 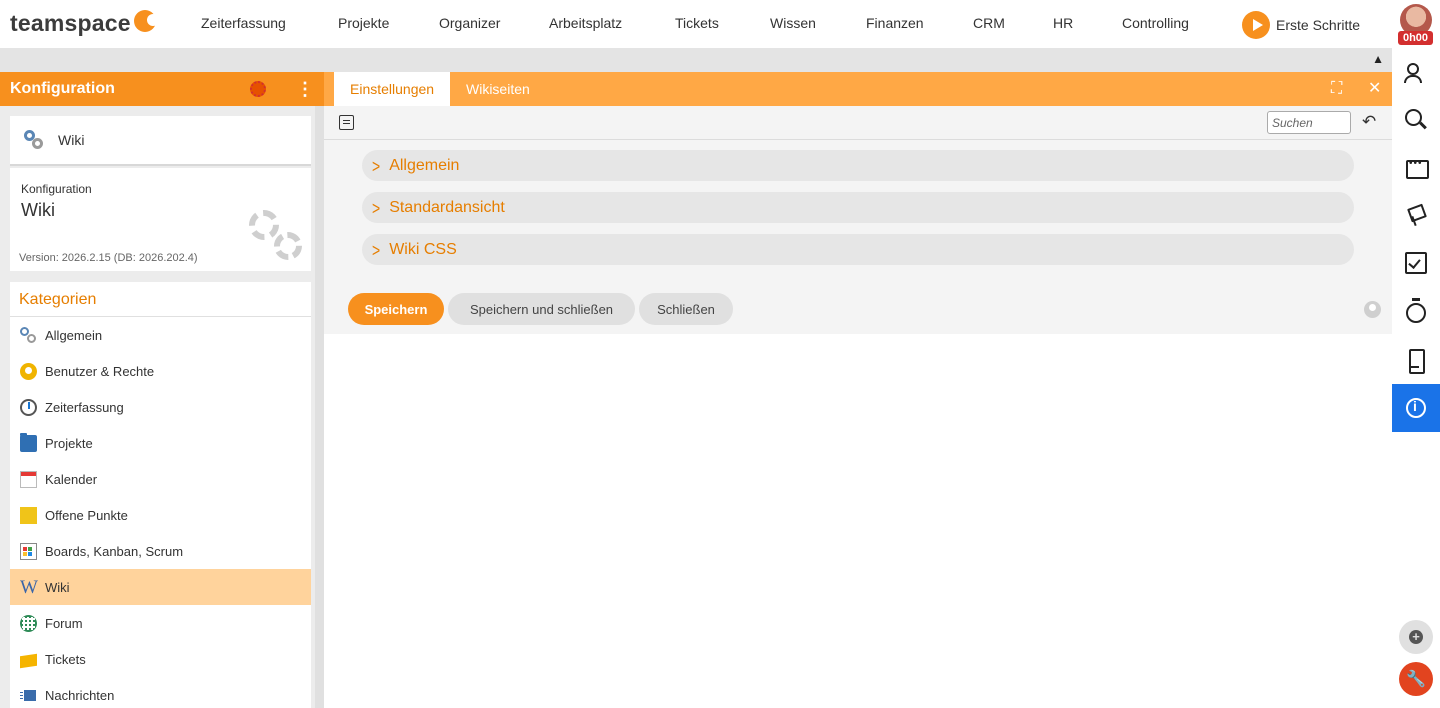 I want to click on play-icon, so click(x=1256, y=25).